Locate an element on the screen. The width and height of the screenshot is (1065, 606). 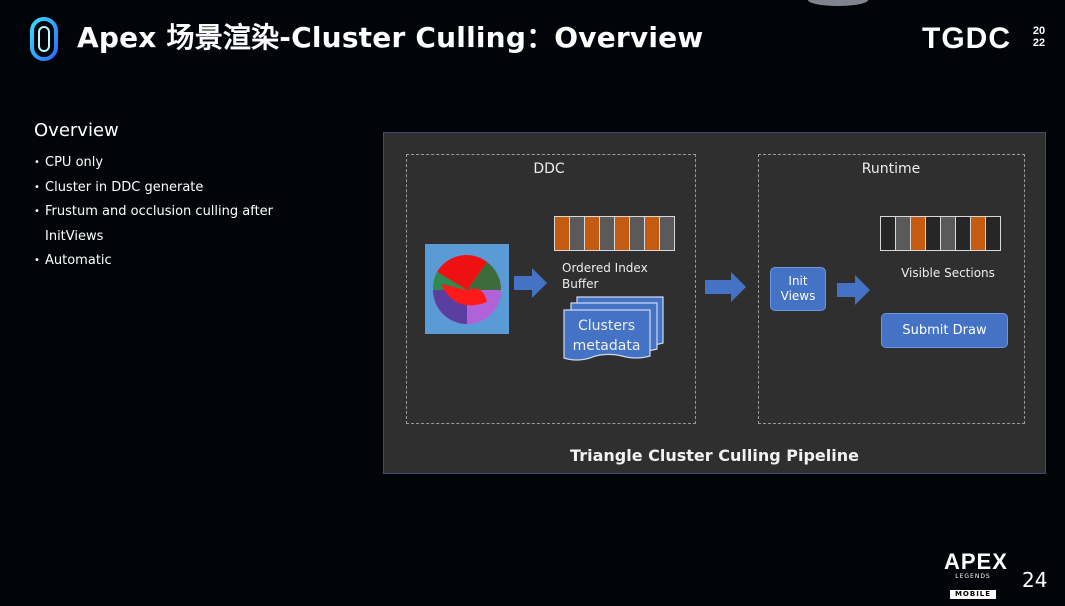
decorative-shape is located at coordinates (838, 3).